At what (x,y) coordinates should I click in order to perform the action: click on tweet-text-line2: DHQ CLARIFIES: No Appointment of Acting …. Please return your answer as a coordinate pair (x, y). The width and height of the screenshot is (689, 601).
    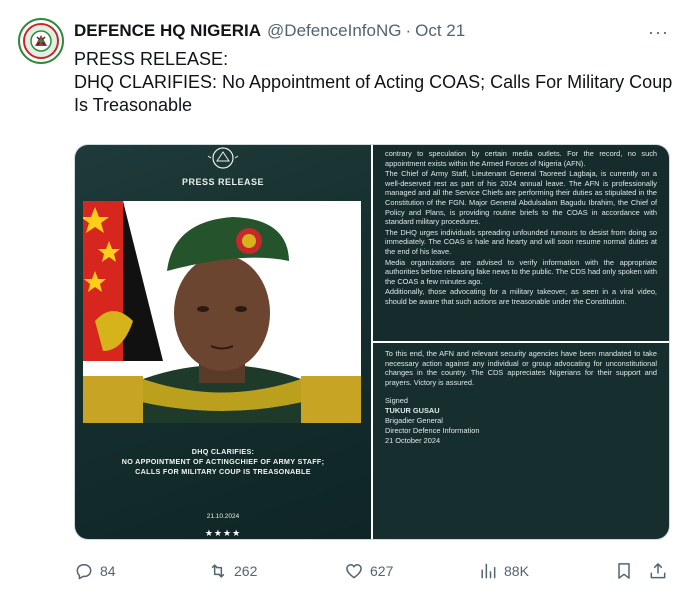
    Looking at the image, I should click on (373, 93).